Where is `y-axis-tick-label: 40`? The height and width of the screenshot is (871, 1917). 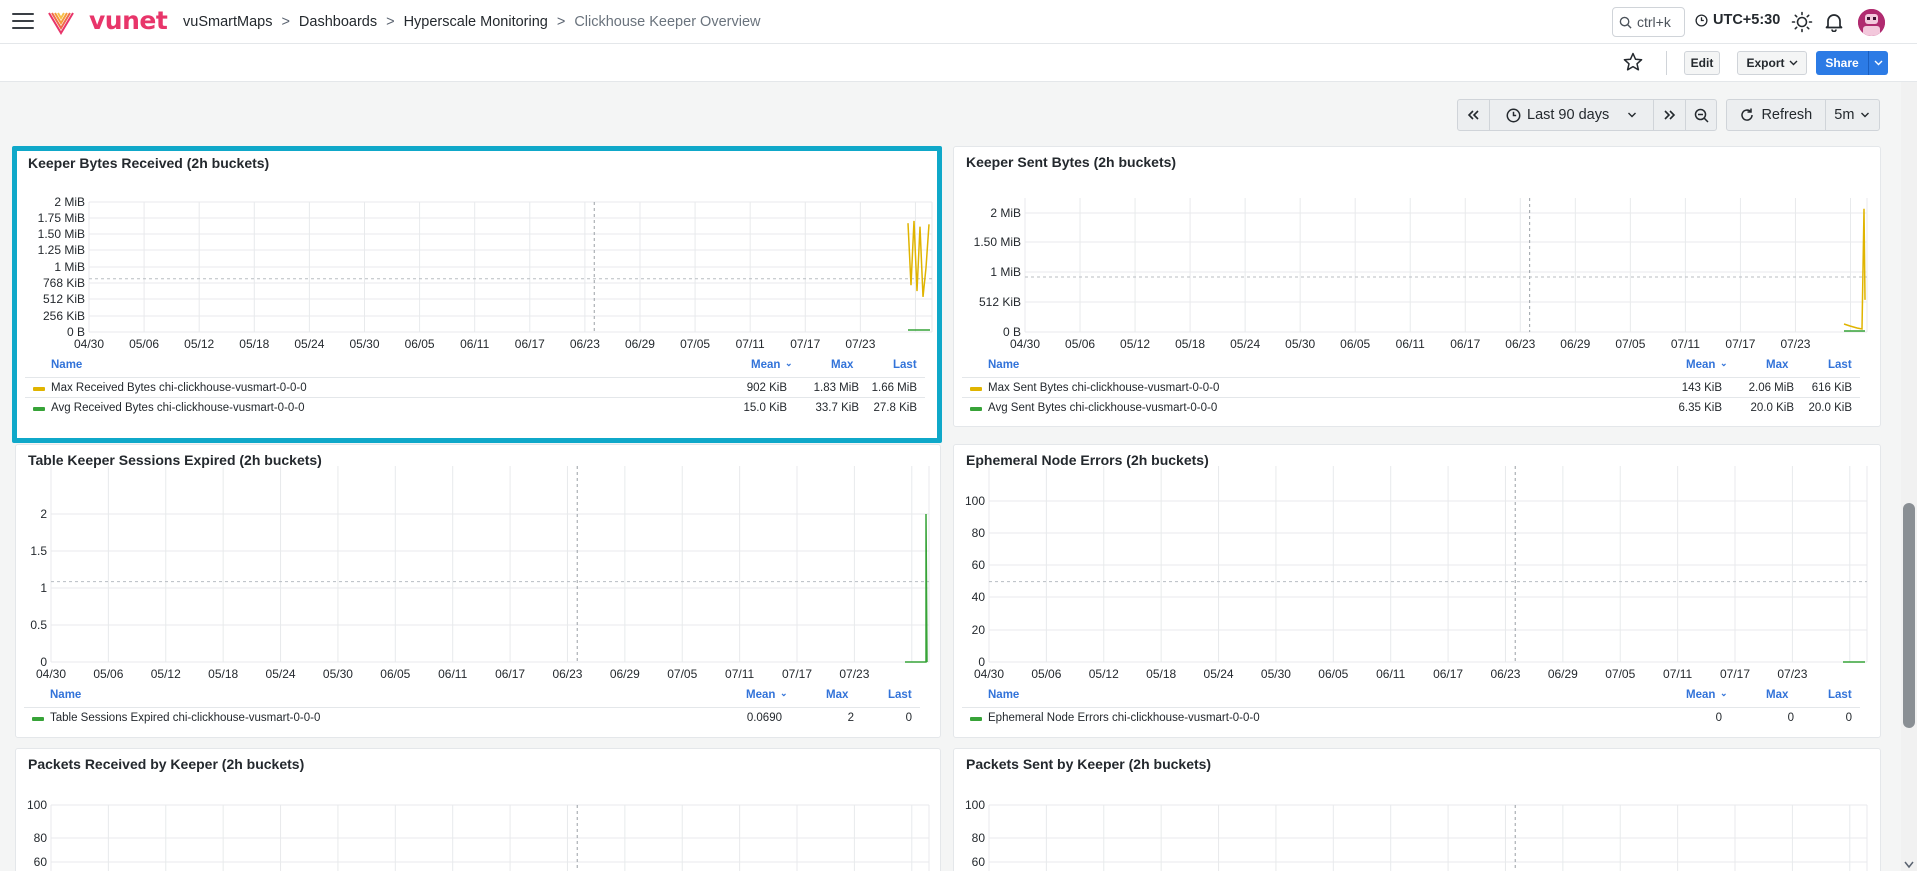
y-axis-tick-label: 40 is located at coordinates (979, 597).